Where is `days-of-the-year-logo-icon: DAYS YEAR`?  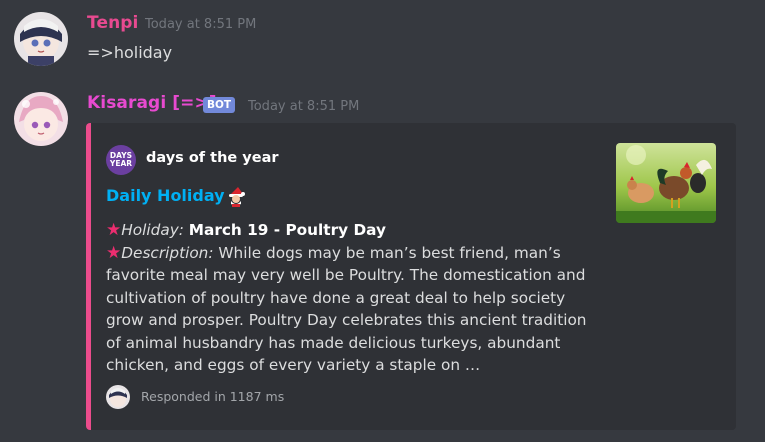
days-of-the-year-logo-icon: DAYS YEAR is located at coordinates (121, 160).